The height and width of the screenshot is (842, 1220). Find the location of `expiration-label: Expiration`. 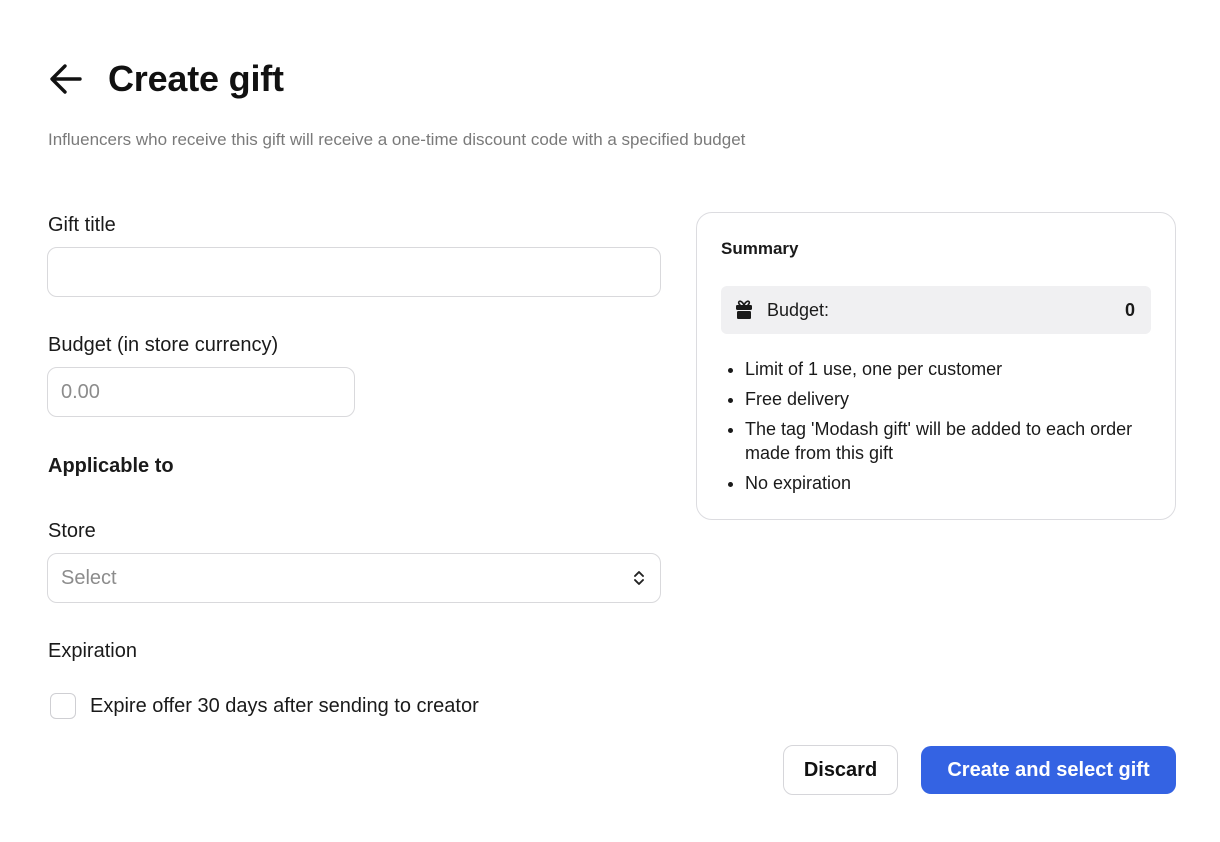

expiration-label: Expiration is located at coordinates (92, 651).